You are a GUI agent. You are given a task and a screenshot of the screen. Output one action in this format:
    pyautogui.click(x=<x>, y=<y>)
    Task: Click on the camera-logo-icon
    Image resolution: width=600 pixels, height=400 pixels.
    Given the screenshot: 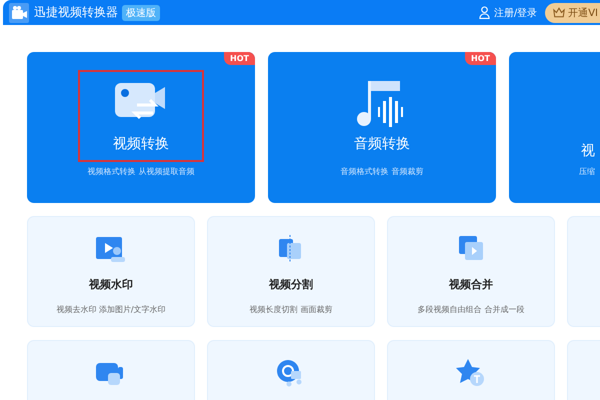 What is the action you would take?
    pyautogui.click(x=19, y=12)
    